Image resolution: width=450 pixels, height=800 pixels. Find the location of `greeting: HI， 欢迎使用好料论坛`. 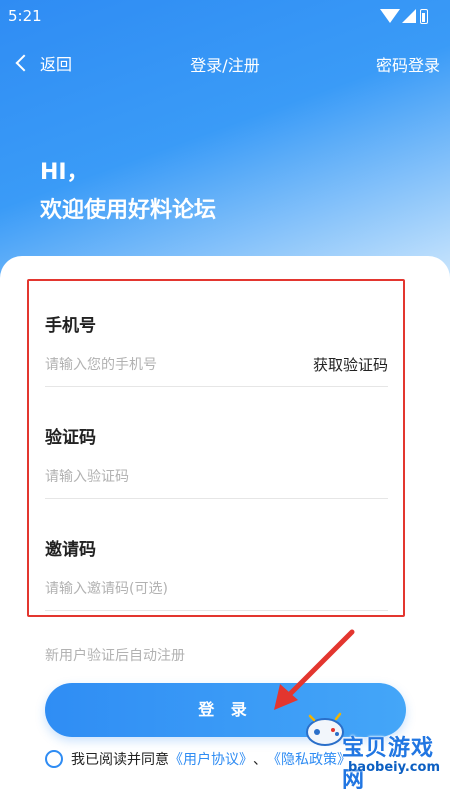

greeting: HI， 欢迎使用好料论坛 is located at coordinates (128, 192).